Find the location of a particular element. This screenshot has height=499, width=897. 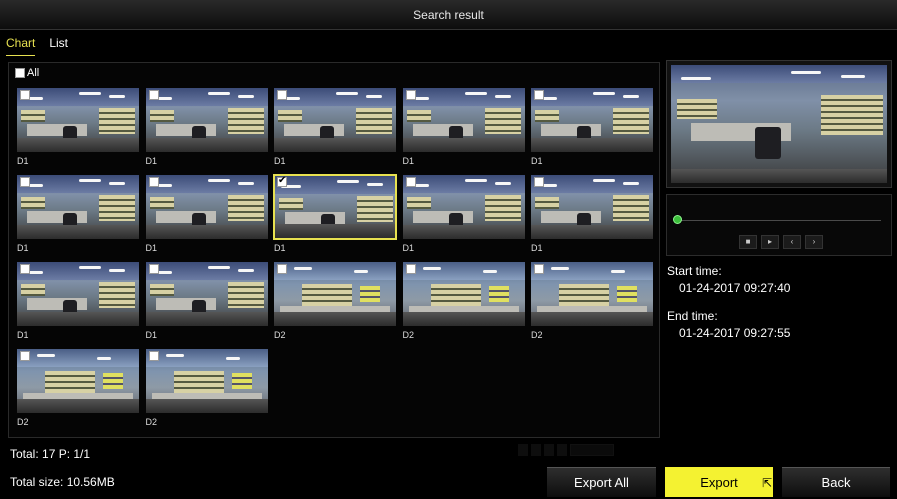

window-title: Search result is located at coordinates (448, 15).